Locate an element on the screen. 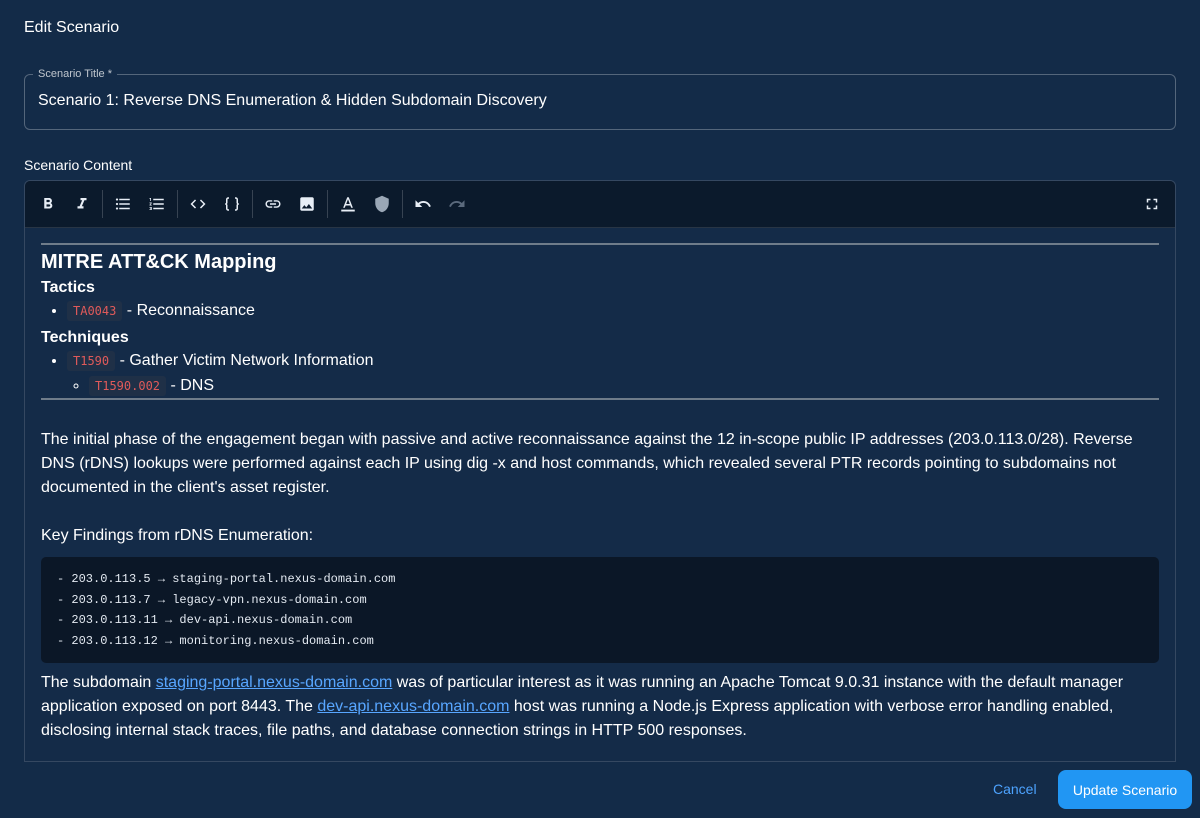  code-block-icon is located at coordinates (232, 204).